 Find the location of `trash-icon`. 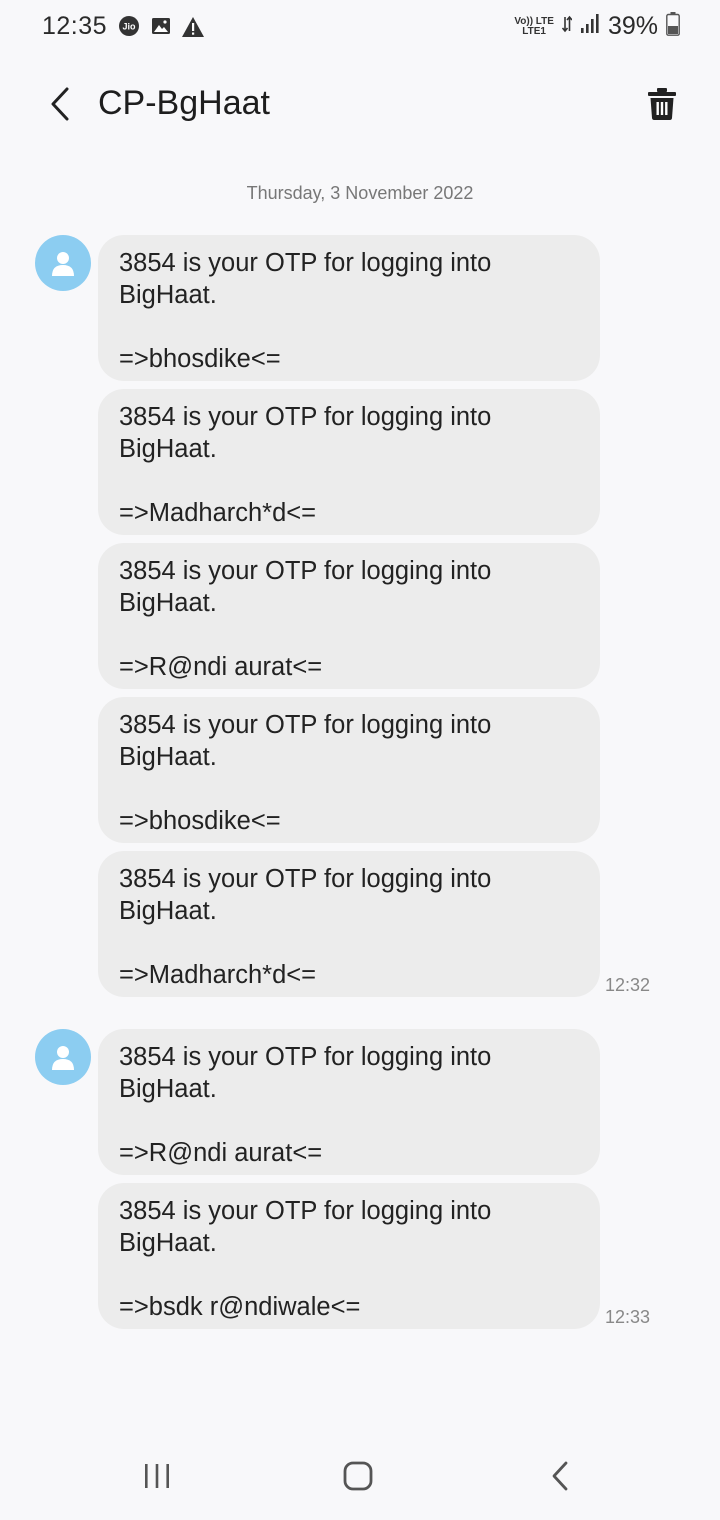

trash-icon is located at coordinates (662, 104).